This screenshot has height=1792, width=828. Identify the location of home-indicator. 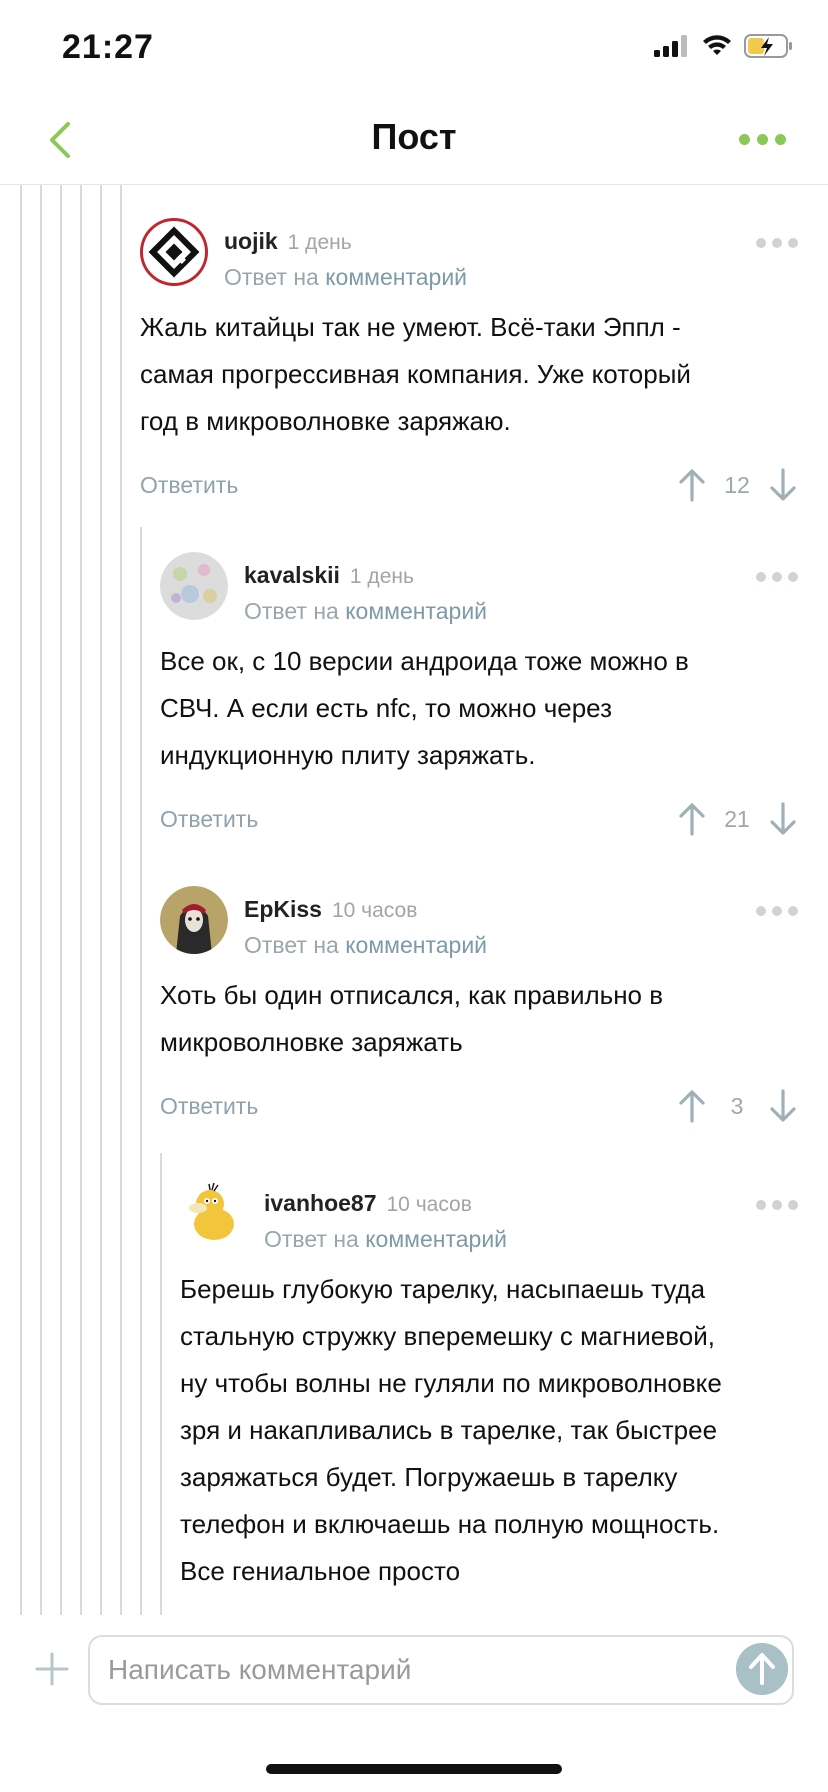
(414, 1769).